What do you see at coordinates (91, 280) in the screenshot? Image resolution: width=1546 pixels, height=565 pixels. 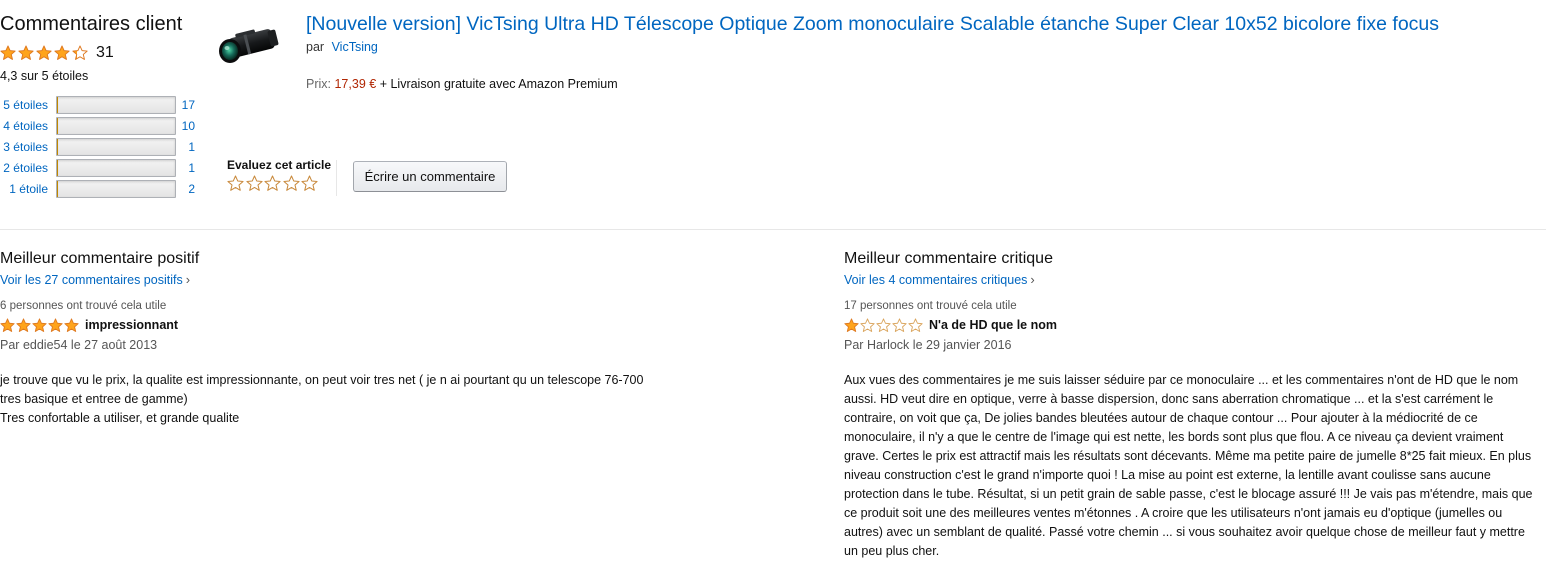 I see `see-all-link-text: Voir les 27 commentaires positifs` at bounding box center [91, 280].